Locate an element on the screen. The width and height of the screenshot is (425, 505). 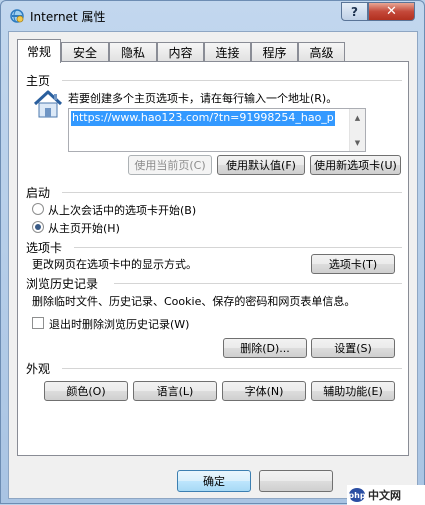
history-group-label: 浏览历史记录 is located at coordinates (62, 284).